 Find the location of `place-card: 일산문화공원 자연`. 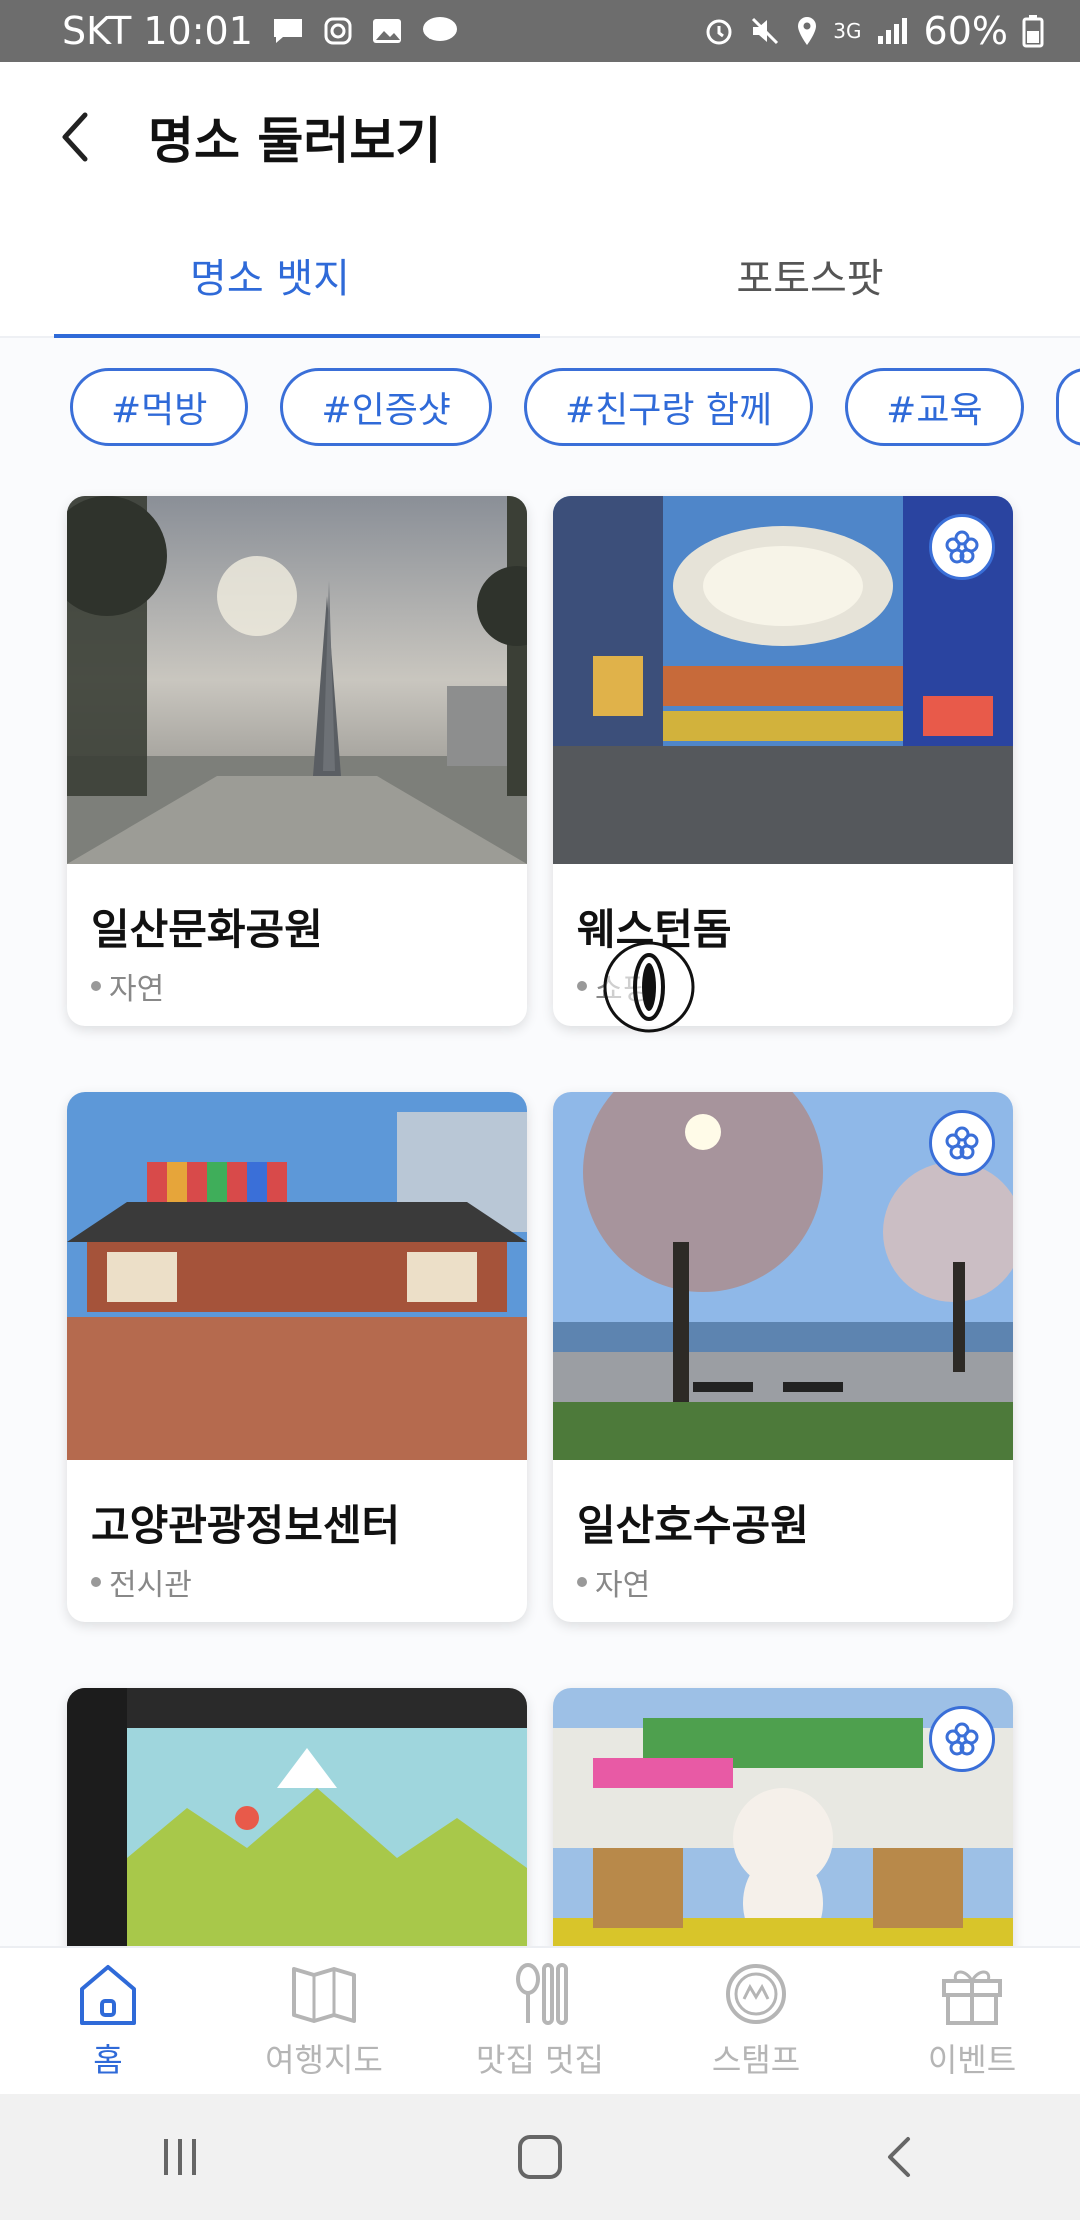

place-card: 일산문화공원 자연 is located at coordinates (297, 761).